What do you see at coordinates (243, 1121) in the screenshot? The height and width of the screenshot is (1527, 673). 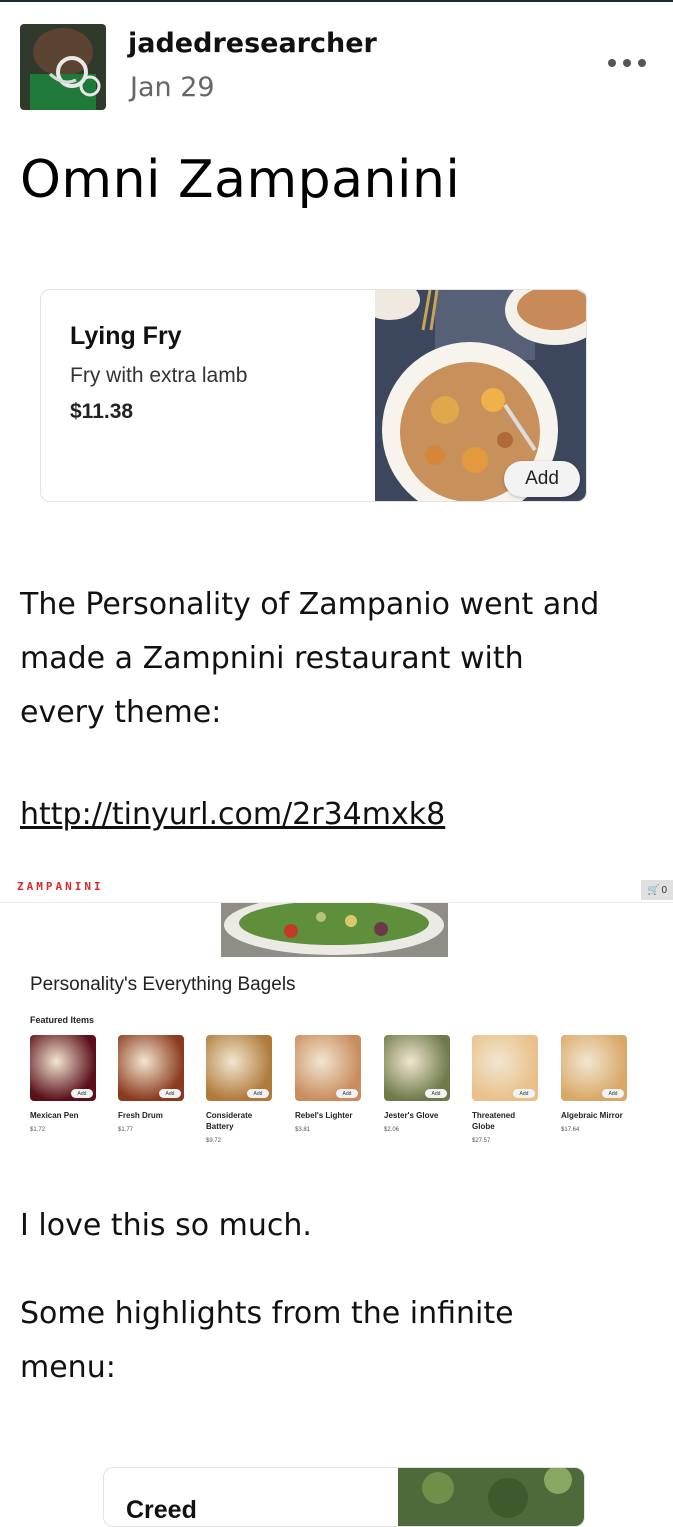 I see `featured-item-name: Considerate Battery` at bounding box center [243, 1121].